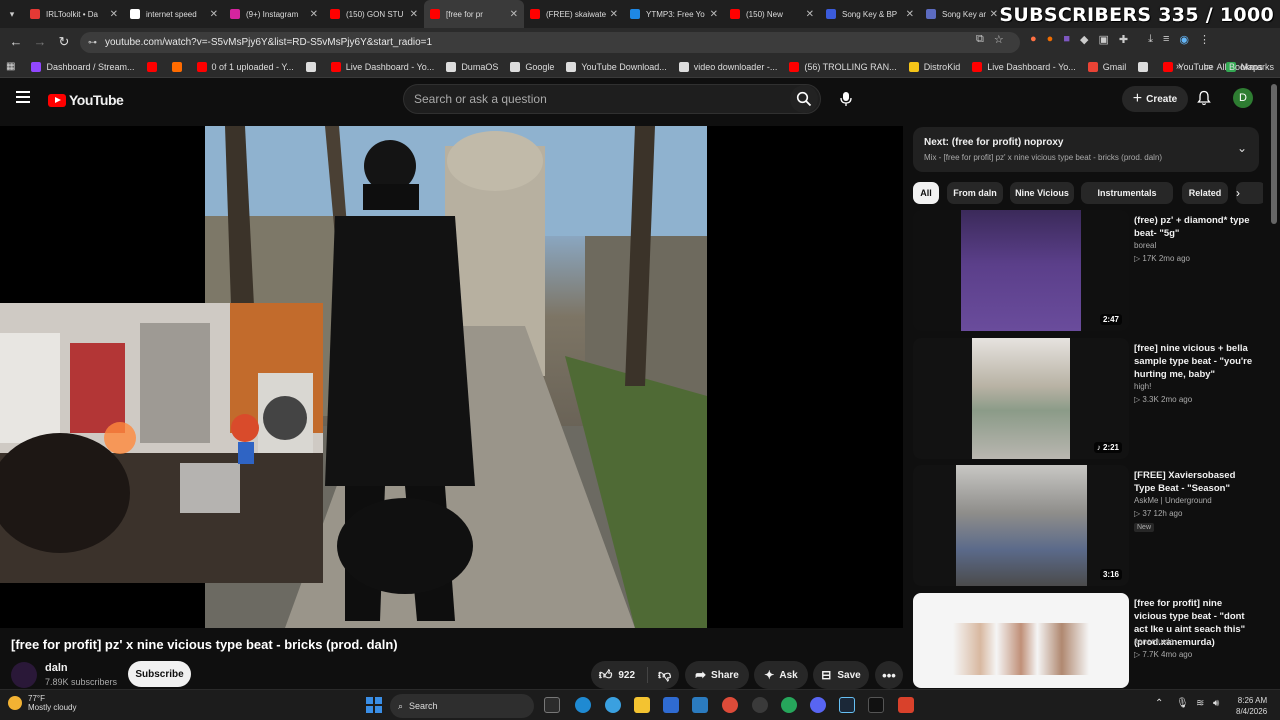 This screenshot has height=720, width=1280. What do you see at coordinates (730, 705) in the screenshot?
I see `chrome-icon` at bounding box center [730, 705].